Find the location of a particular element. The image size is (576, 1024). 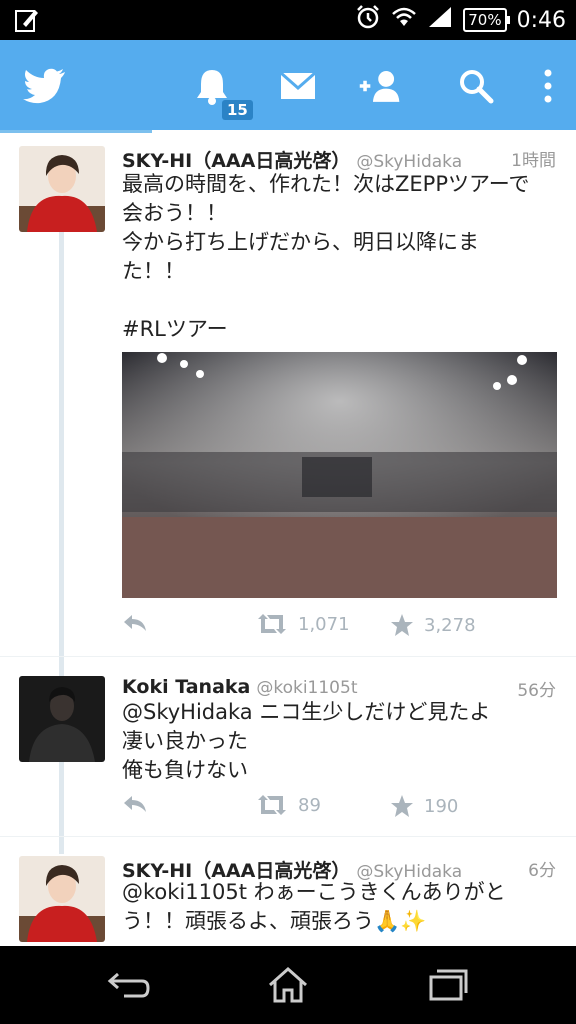

favorite-button: 190 is located at coordinates (424, 806).